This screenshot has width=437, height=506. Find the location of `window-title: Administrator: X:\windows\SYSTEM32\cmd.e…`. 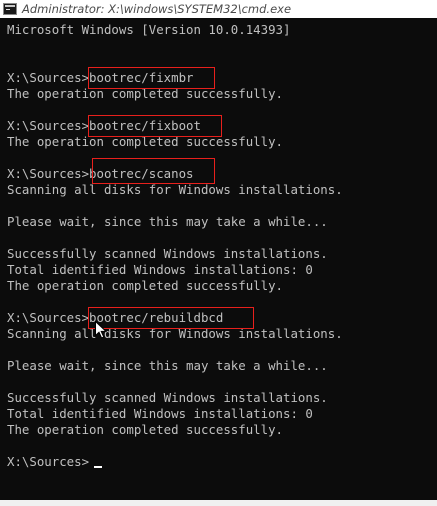

window-title: Administrator: X:\windows\SYSTEM32\cmd.e… is located at coordinates (157, 9).